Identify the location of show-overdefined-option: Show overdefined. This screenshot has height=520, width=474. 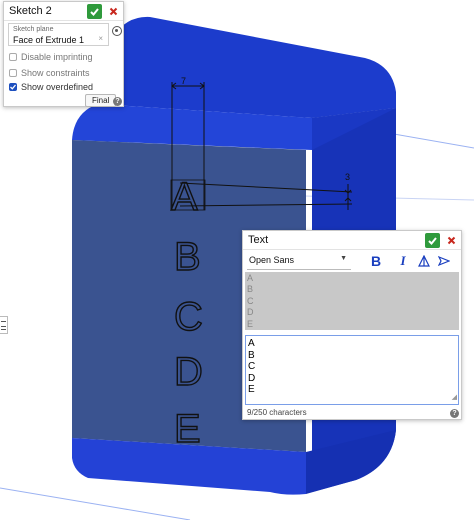
(51, 87).